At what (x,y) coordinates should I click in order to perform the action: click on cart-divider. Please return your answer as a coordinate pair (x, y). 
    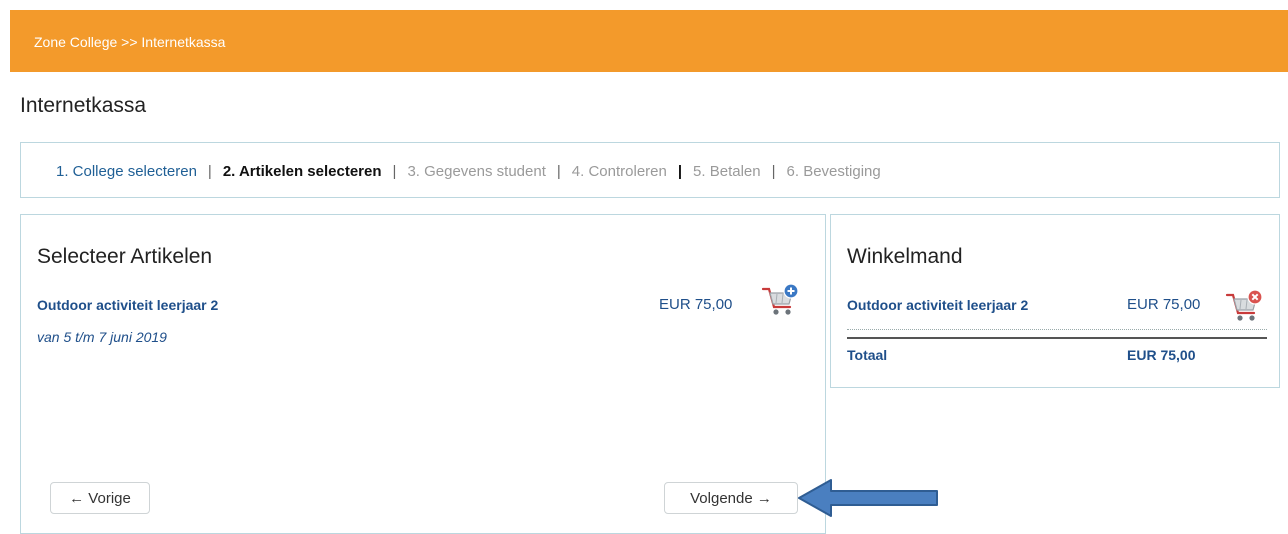
    Looking at the image, I should click on (1057, 329).